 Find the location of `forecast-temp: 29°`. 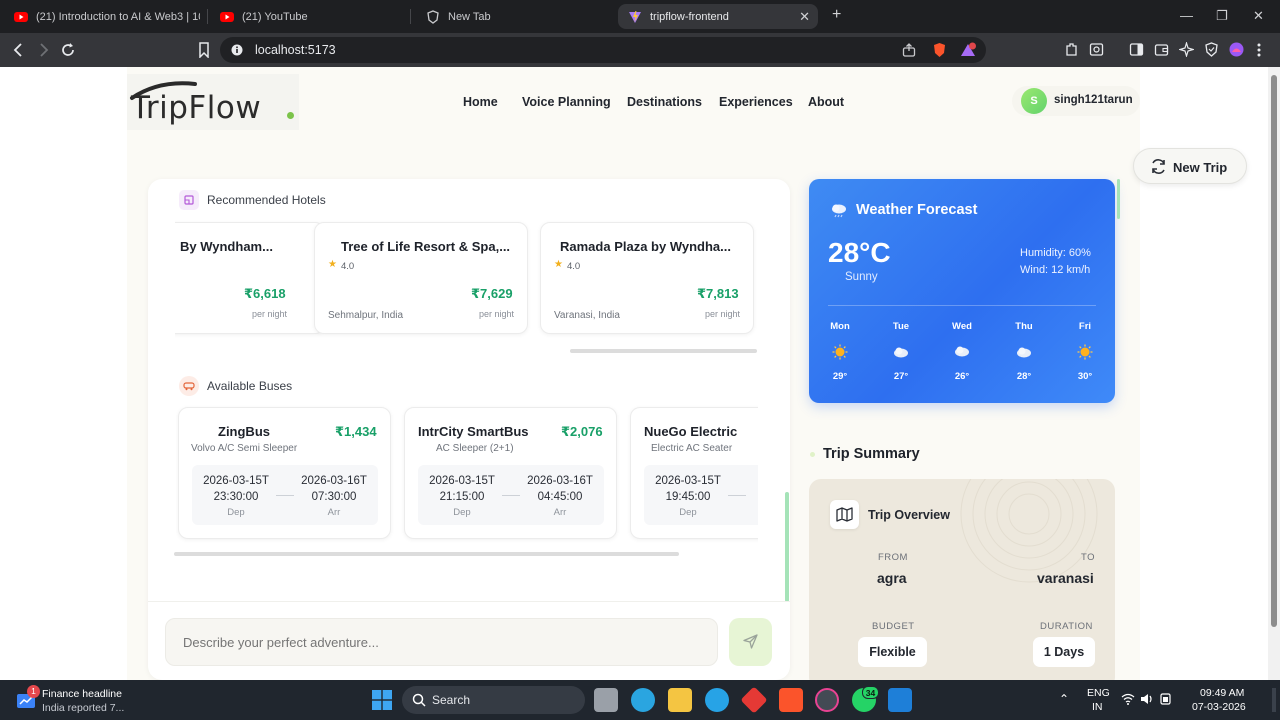

forecast-temp: 29° is located at coordinates (840, 376).